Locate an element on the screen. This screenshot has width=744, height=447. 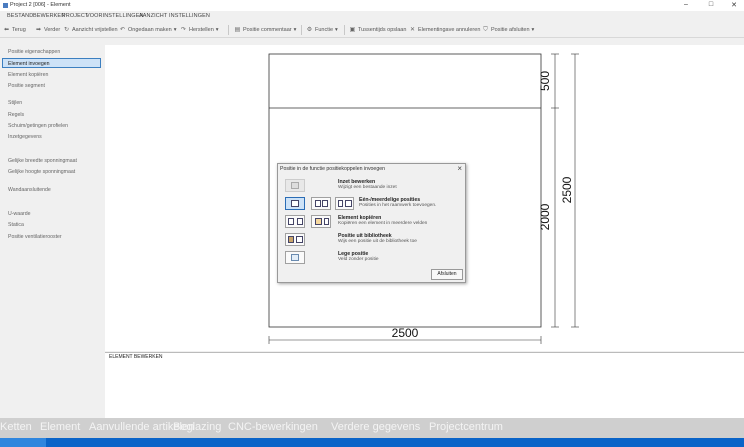
sidebar-item-schuim-profielen: Schuim/getingen profielen is located at coordinates (38, 126).